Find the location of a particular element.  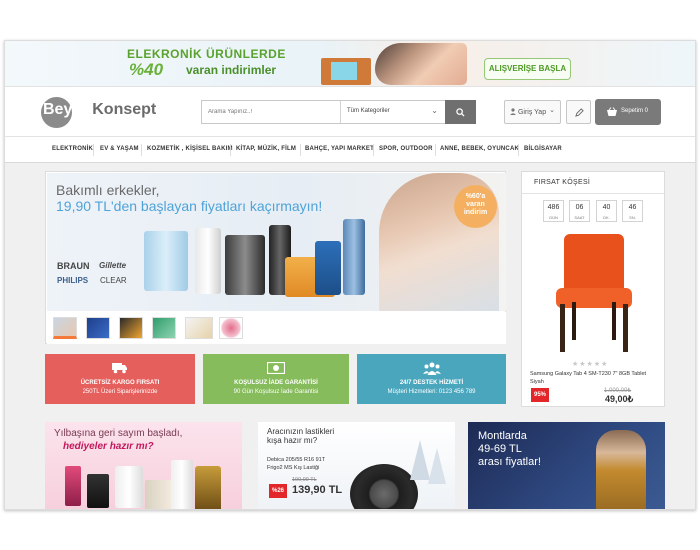

promo-subheadline: arası fiyatlar! is located at coordinates (509, 462).